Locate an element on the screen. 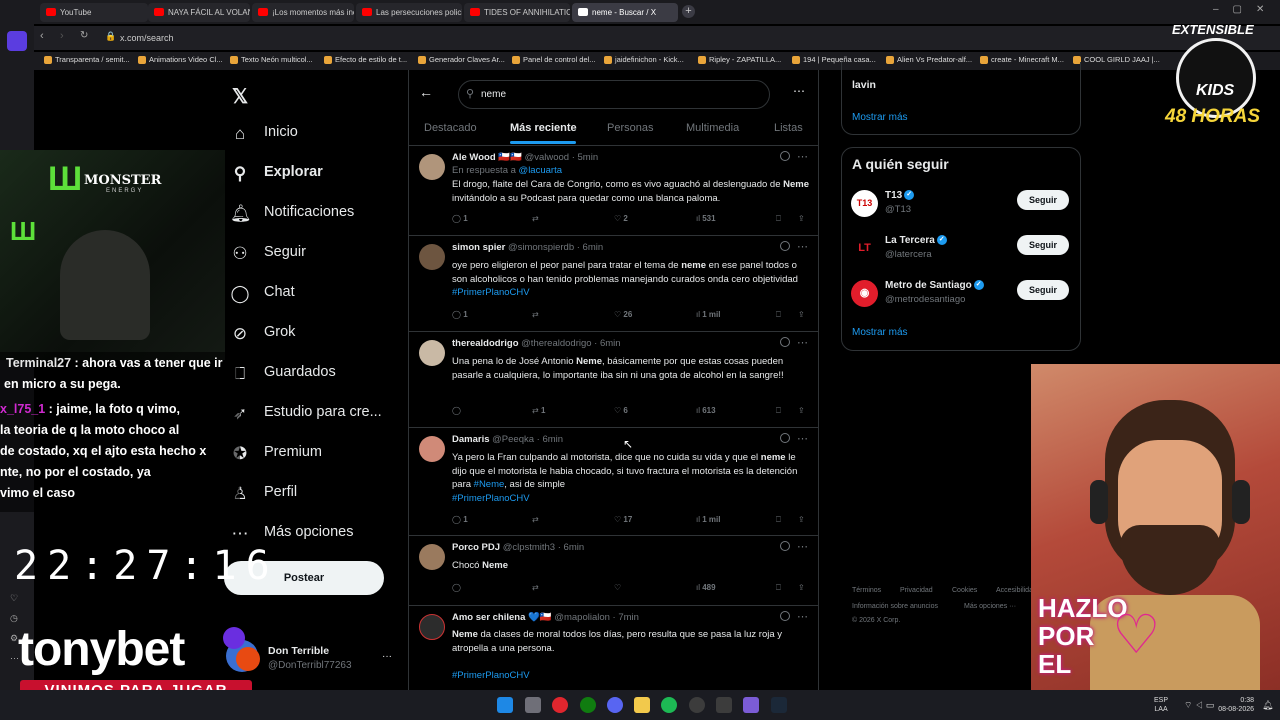  retweet-icon: ⇄ 1 is located at coordinates (538, 410).